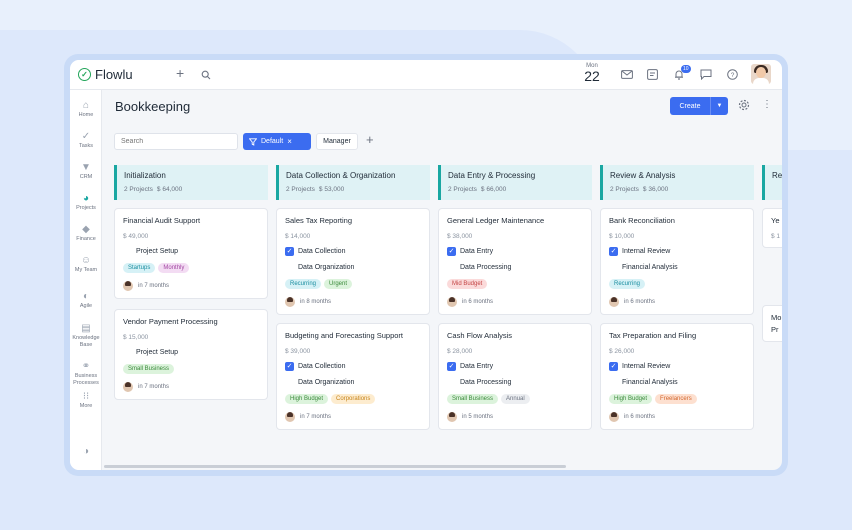 Image resolution: width=852 pixels, height=530 pixels. What do you see at coordinates (86, 374) in the screenshot?
I see `sidebar-item-business-processes: ⚭ Business Processes` at bounding box center [86, 374].